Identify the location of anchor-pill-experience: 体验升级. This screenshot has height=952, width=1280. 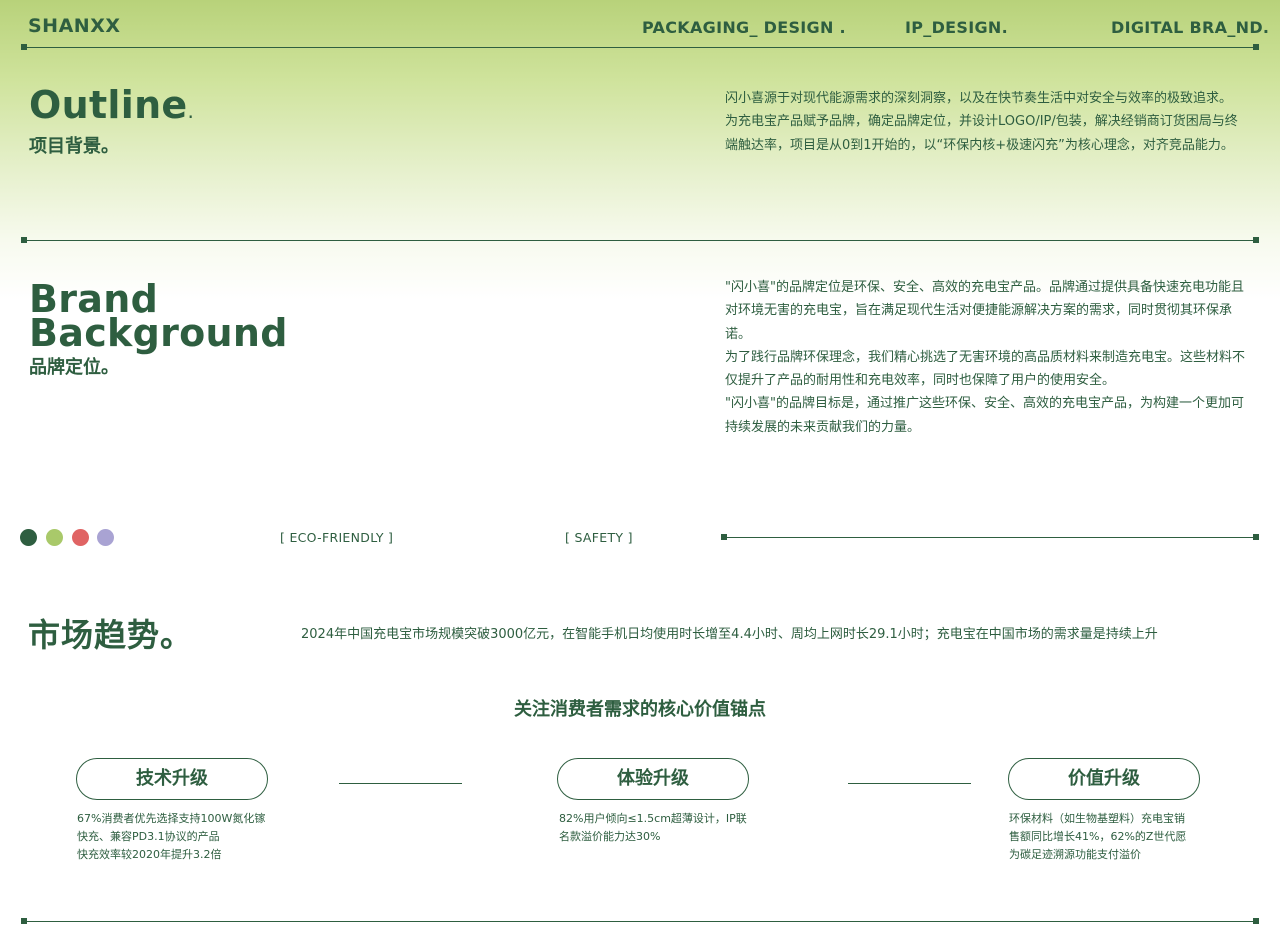
(653, 779).